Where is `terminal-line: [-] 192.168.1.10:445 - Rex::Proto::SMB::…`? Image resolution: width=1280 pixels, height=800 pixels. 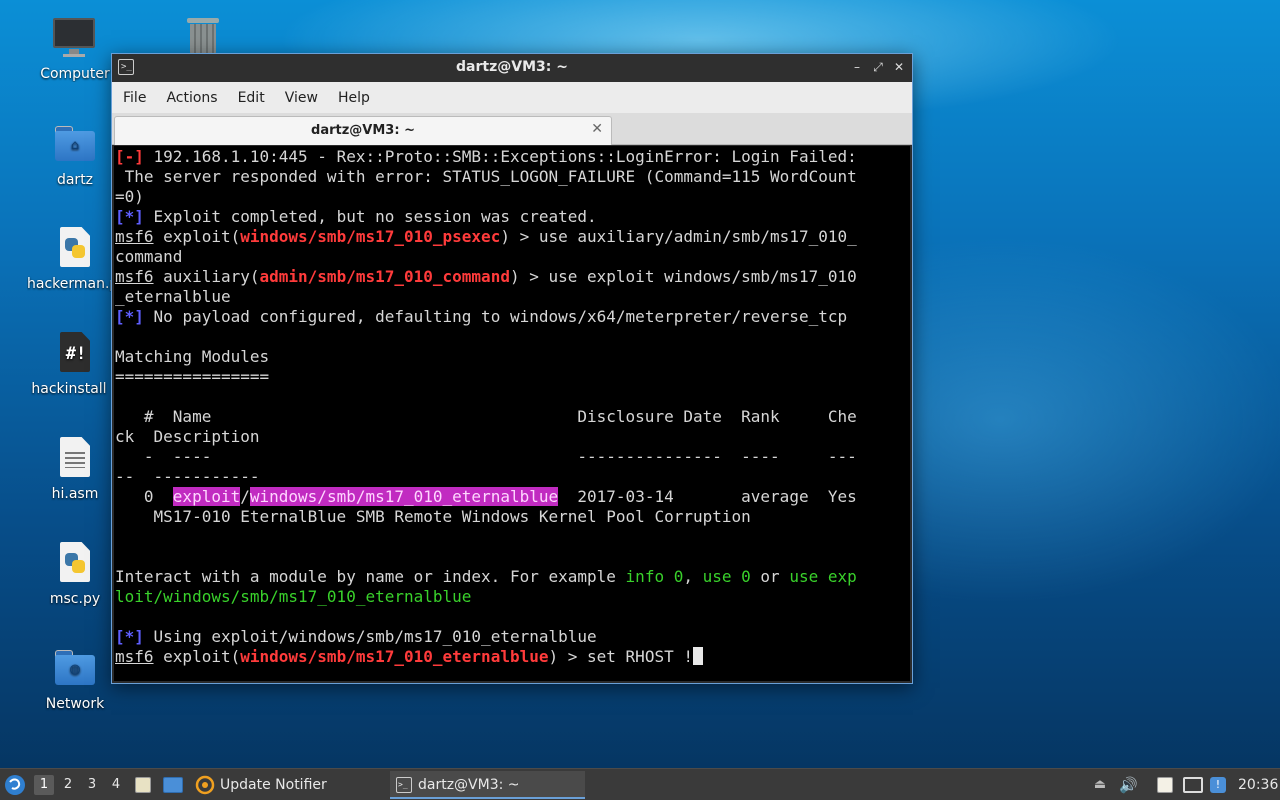 terminal-line: [-] 192.168.1.10:445 - Rex::Proto::SMB::… is located at coordinates (486, 156).